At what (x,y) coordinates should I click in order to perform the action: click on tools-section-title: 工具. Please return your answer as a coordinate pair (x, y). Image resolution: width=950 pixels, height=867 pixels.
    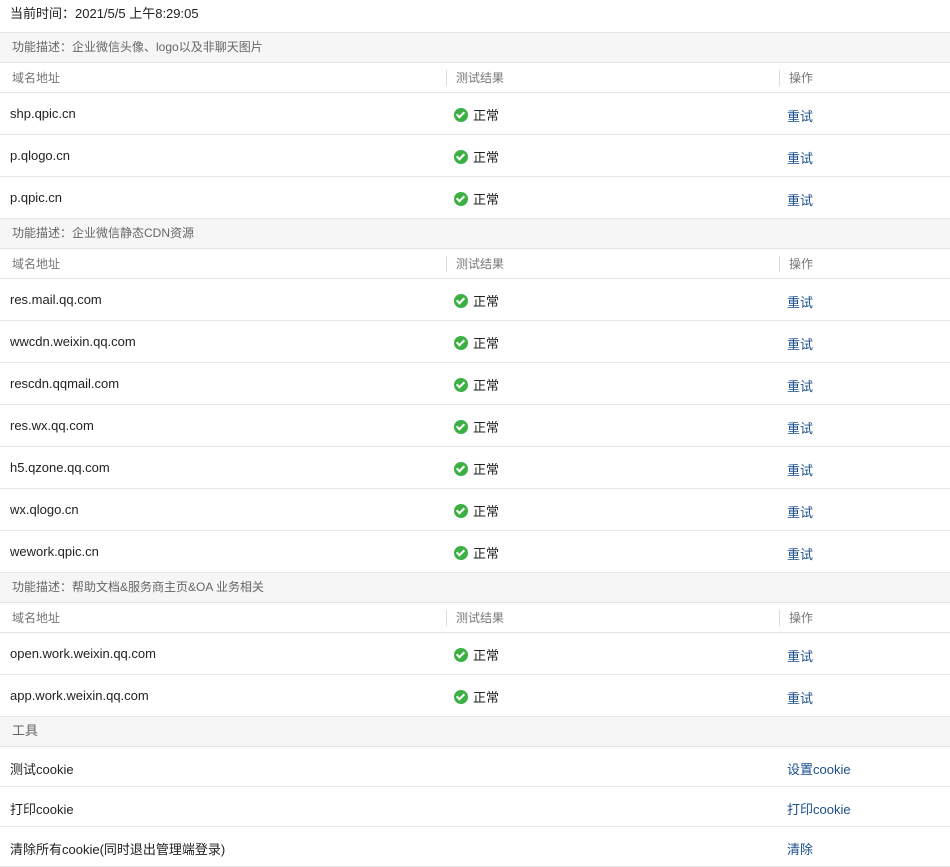
    Looking at the image, I should click on (475, 732).